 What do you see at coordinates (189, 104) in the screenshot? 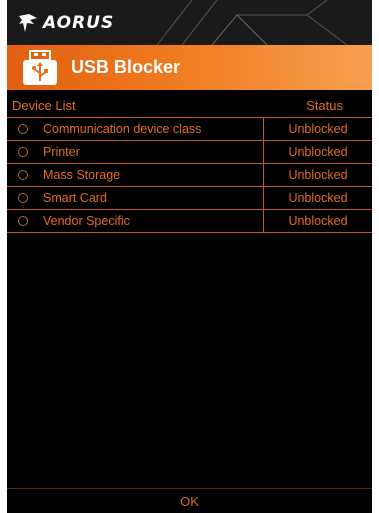
I see `table-header: Device List Status` at bounding box center [189, 104].